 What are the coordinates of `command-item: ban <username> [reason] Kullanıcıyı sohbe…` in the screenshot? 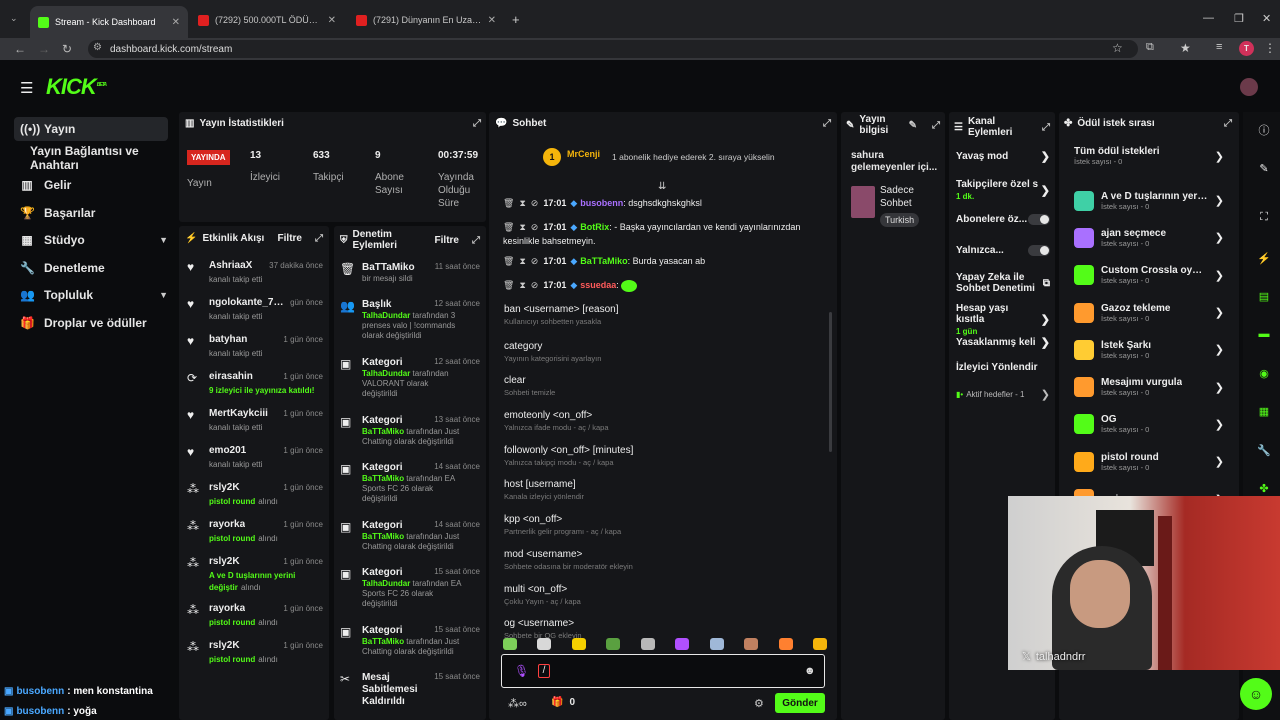 It's located at (664, 319).